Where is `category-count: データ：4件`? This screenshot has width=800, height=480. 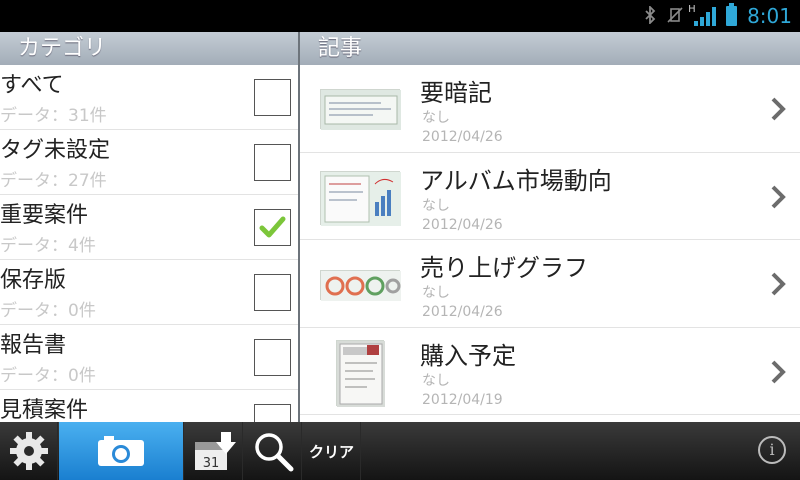
category-count: データ：4件 is located at coordinates (48, 246).